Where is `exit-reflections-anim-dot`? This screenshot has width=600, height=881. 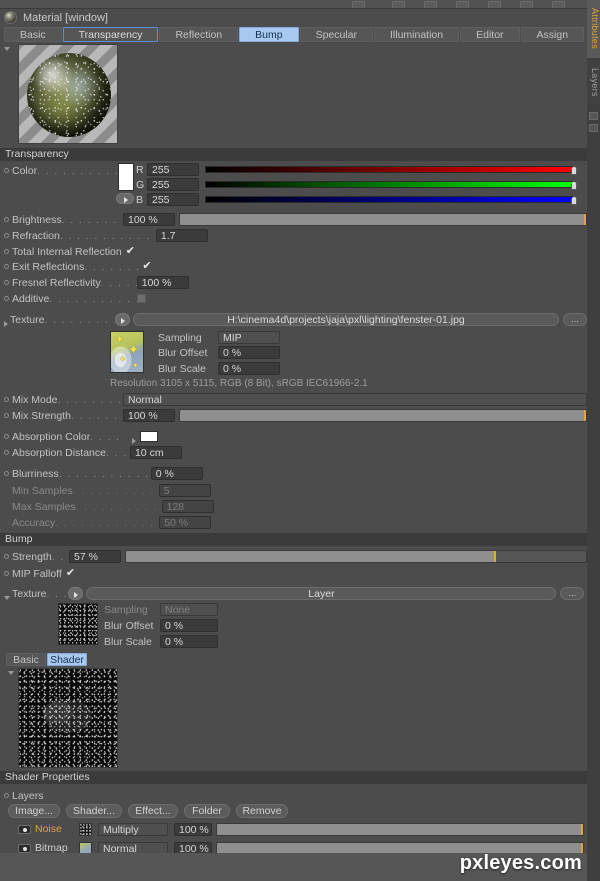 exit-reflections-anim-dot is located at coordinates (6, 266).